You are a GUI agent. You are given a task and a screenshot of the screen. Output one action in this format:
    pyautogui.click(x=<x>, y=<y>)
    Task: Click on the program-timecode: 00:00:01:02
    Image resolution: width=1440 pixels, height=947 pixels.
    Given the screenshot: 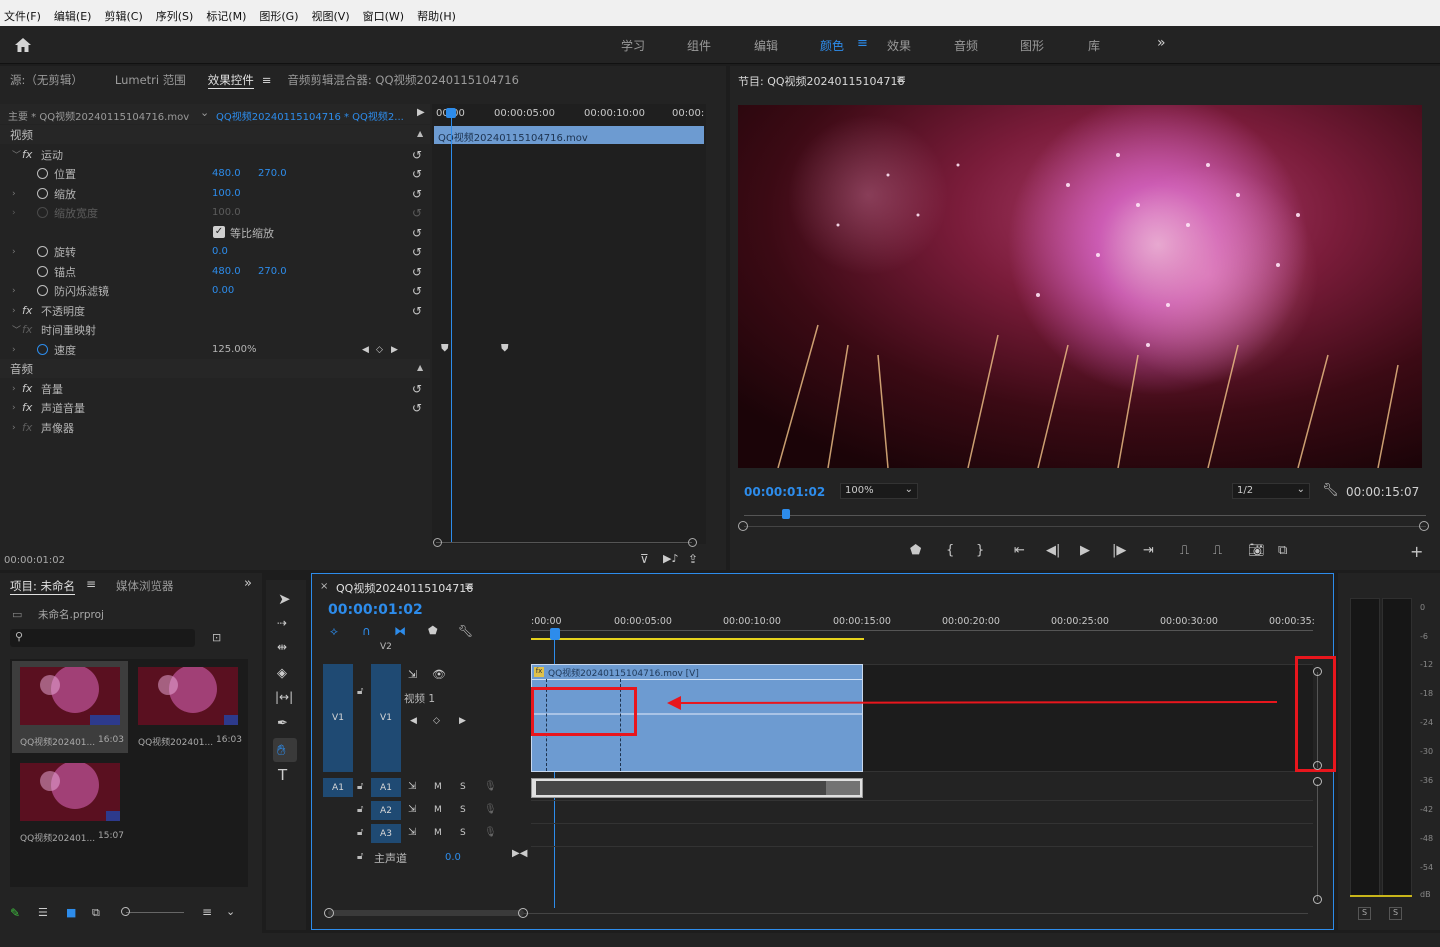 What is the action you would take?
    pyautogui.click(x=784, y=492)
    